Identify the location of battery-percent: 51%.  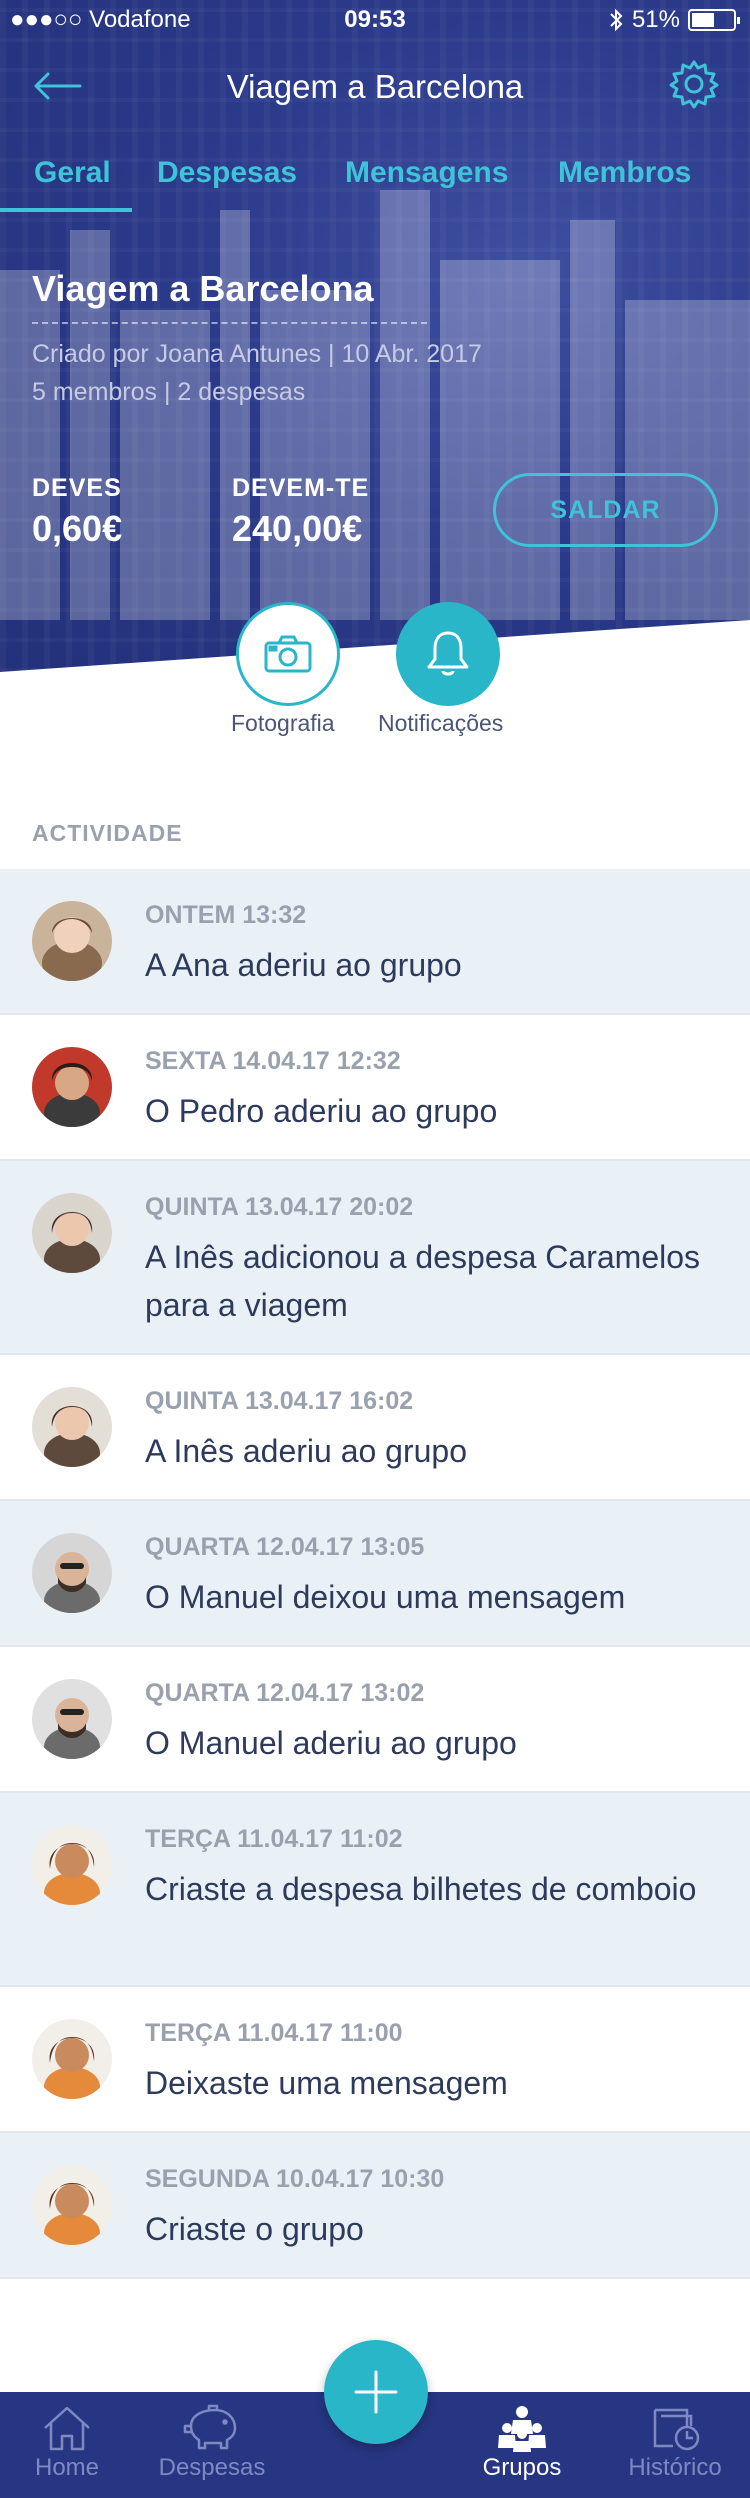
(655, 19).